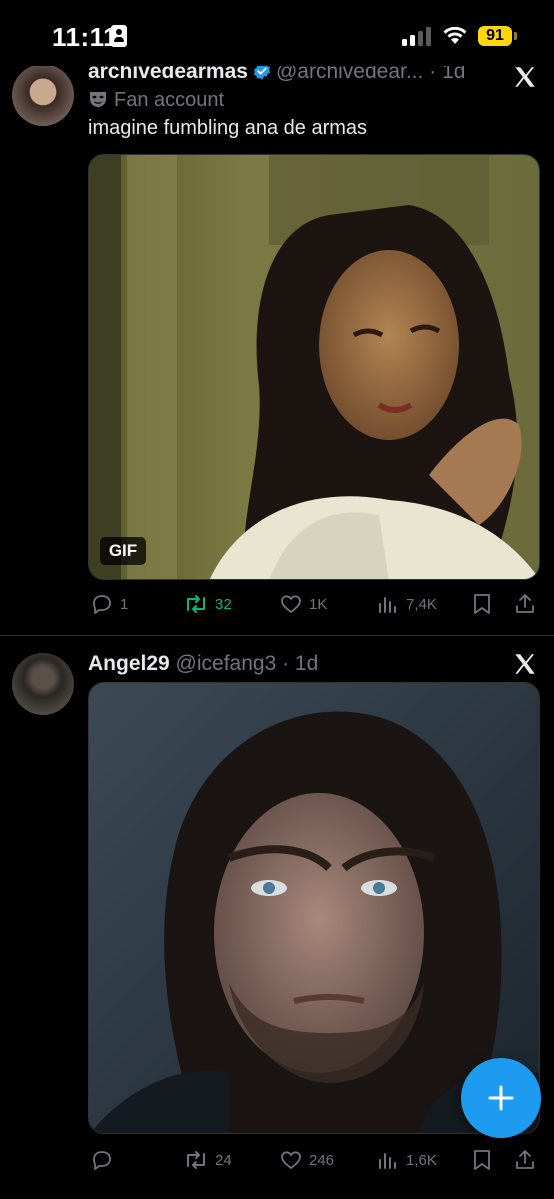  I want to click on mask-icon, so click(98, 99).